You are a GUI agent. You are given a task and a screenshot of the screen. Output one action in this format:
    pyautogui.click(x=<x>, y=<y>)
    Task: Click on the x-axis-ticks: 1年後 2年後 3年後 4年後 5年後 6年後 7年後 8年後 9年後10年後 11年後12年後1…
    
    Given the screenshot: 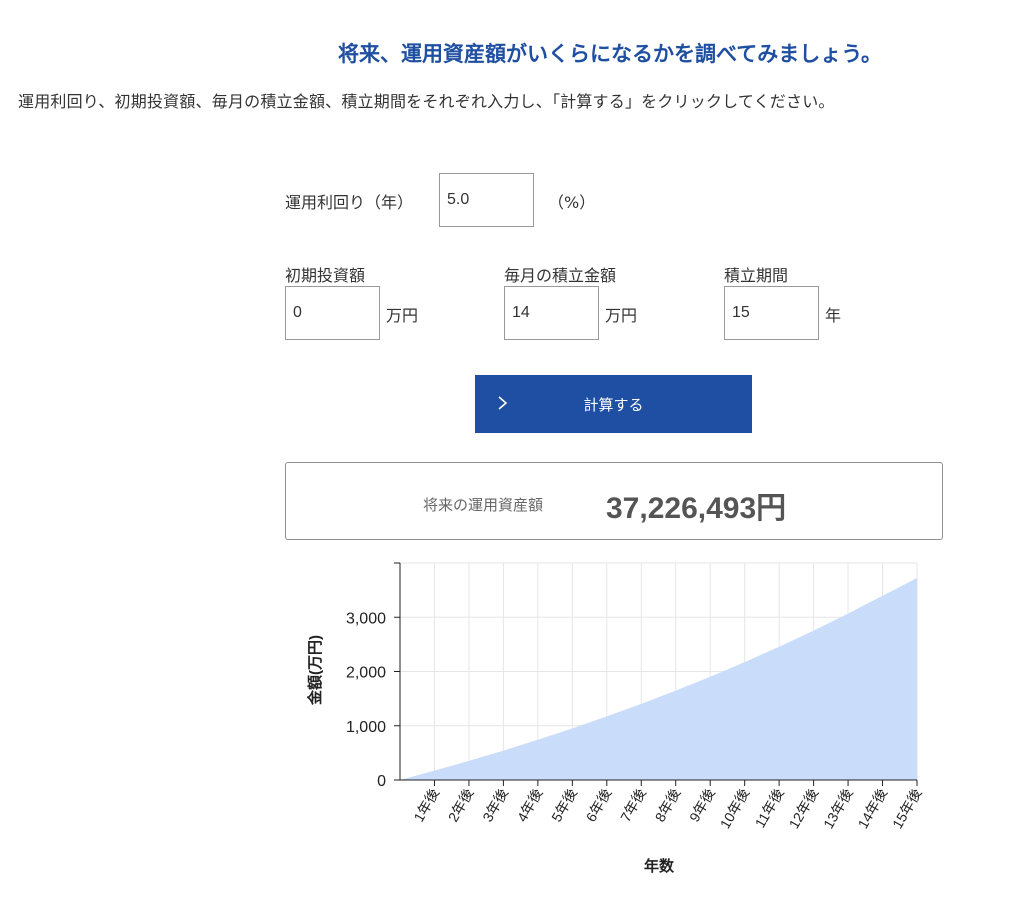 What is the action you would take?
    pyautogui.click(x=667, y=806)
    